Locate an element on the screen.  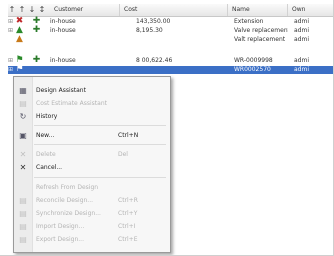
menu-item-label: History is located at coordinates (47, 116).